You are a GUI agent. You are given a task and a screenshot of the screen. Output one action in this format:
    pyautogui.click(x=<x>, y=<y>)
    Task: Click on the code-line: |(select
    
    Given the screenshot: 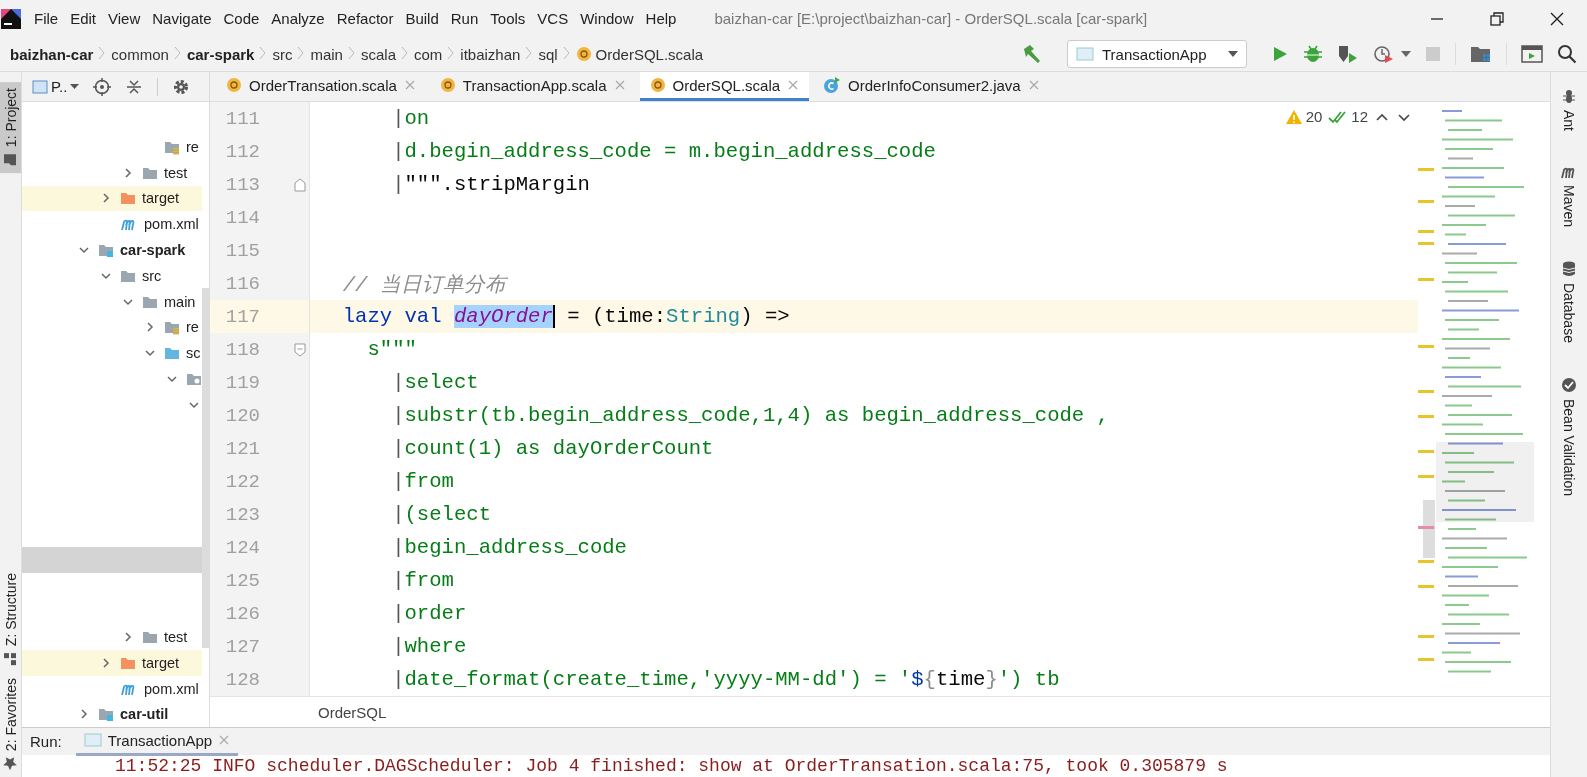 What is the action you would take?
    pyautogui.click(x=441, y=514)
    